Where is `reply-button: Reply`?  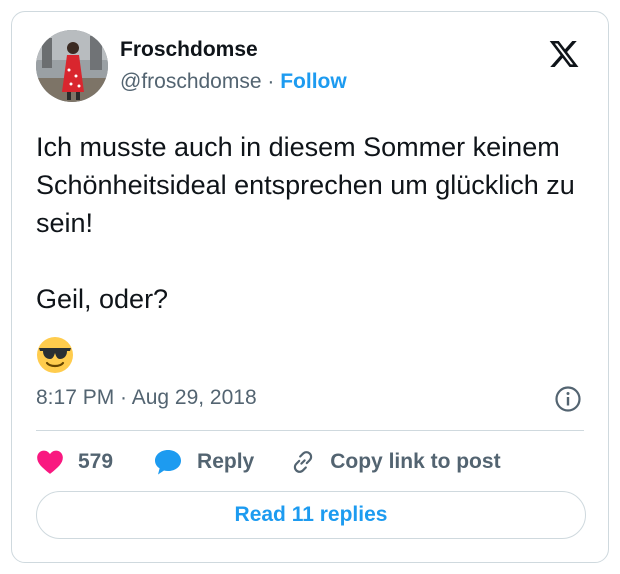
reply-button: Reply is located at coordinates (203, 462).